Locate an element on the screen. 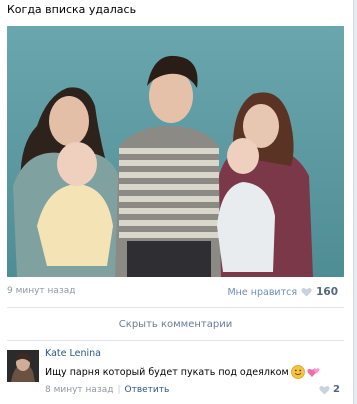 The height and width of the screenshot is (404, 357). post-like-button: Мне нравится 160 is located at coordinates (282, 292).